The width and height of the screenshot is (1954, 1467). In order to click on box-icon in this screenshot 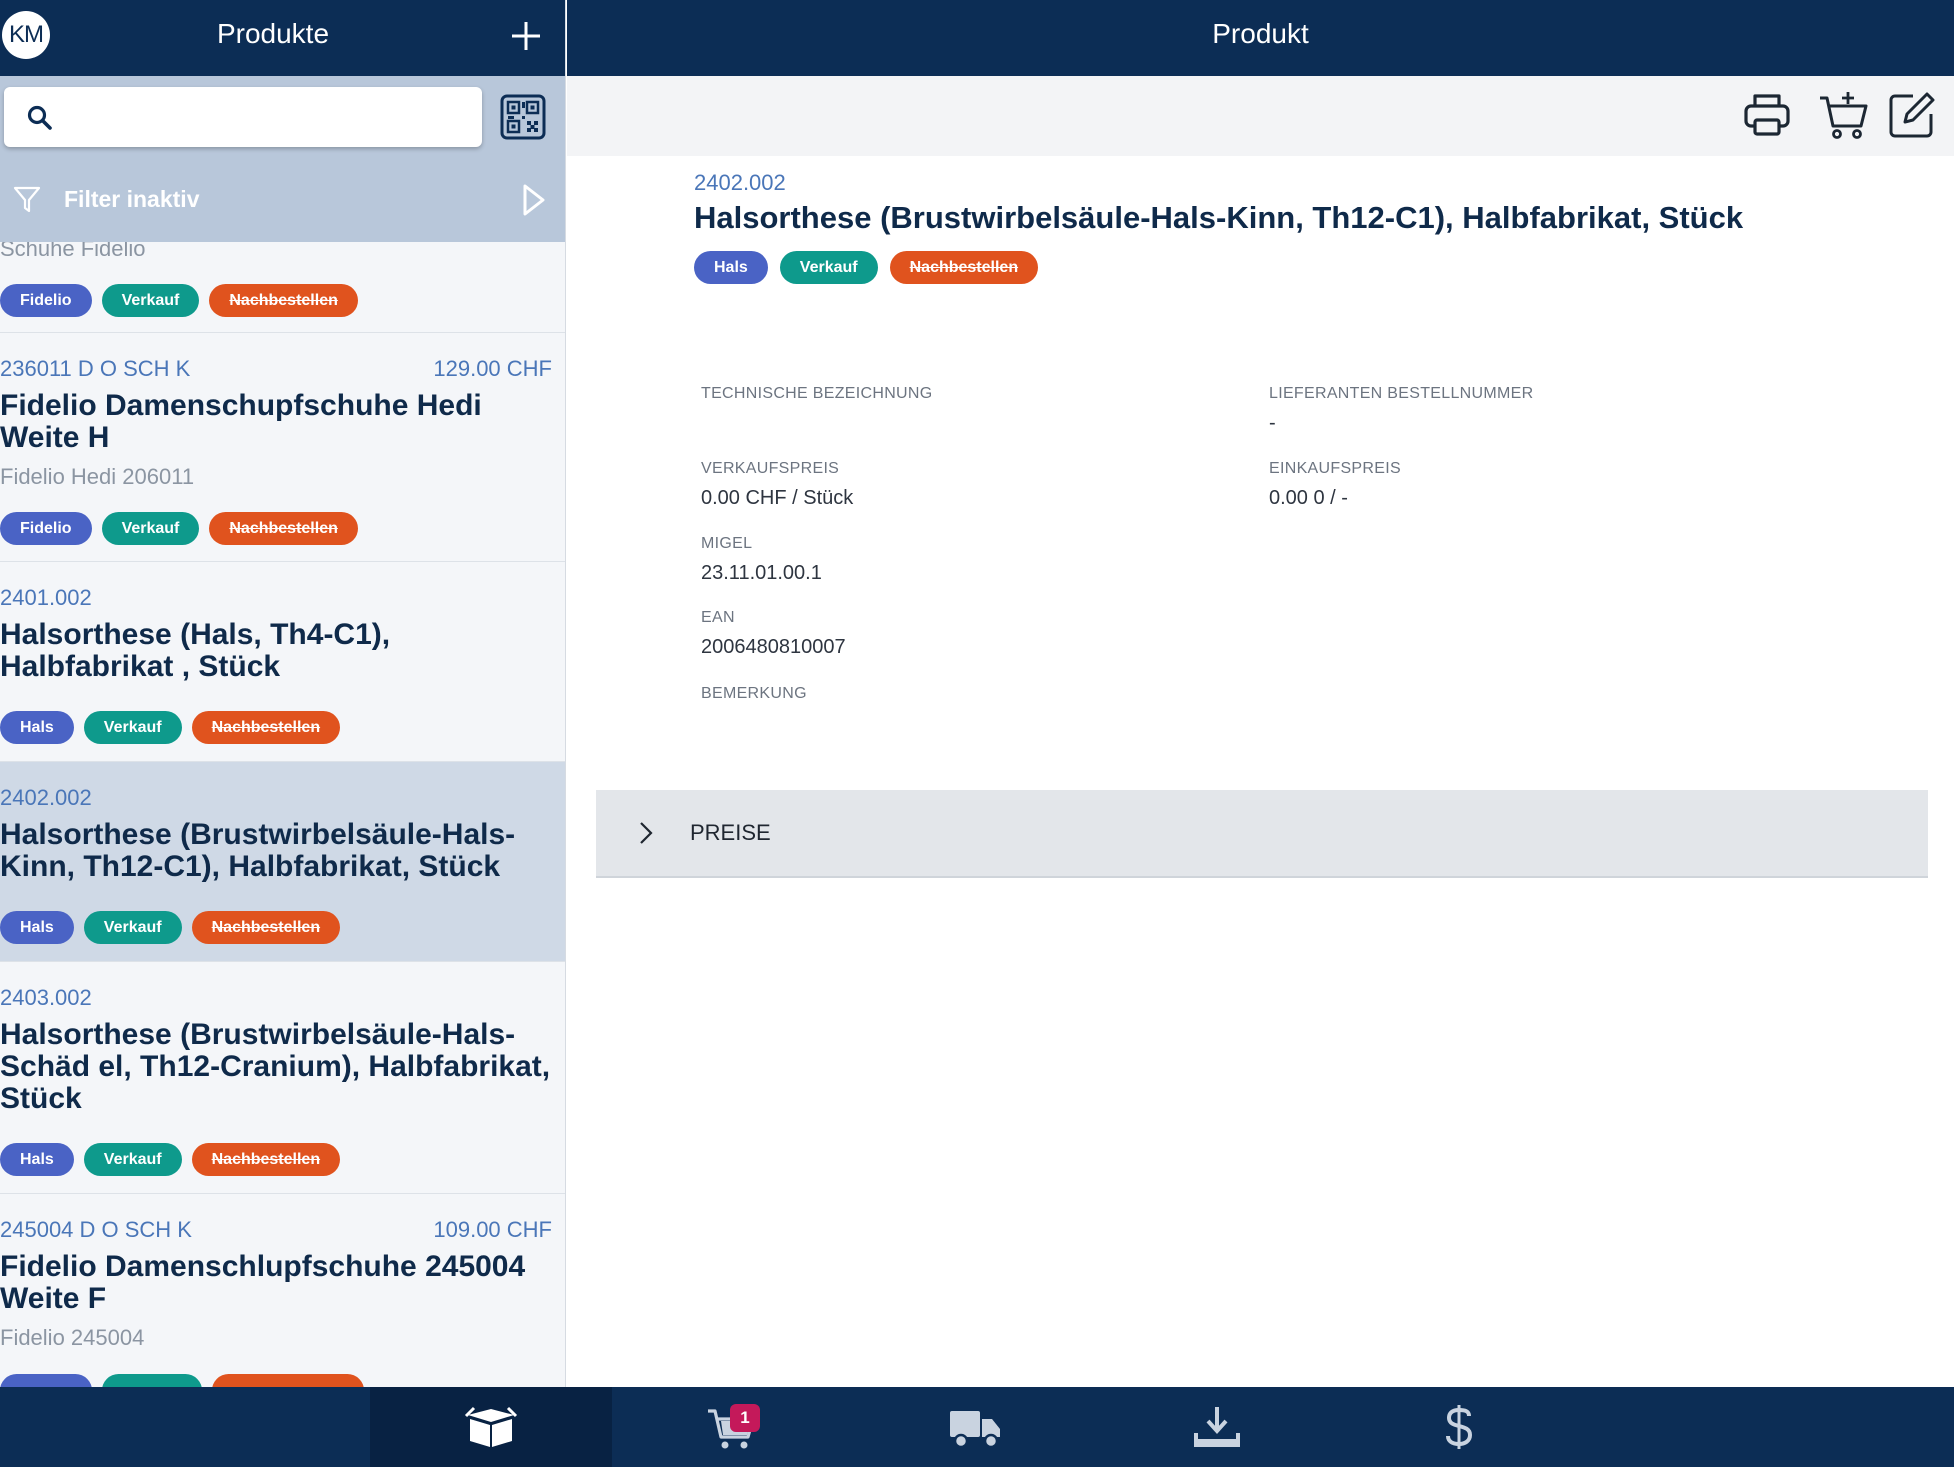, I will do `click(491, 1426)`.